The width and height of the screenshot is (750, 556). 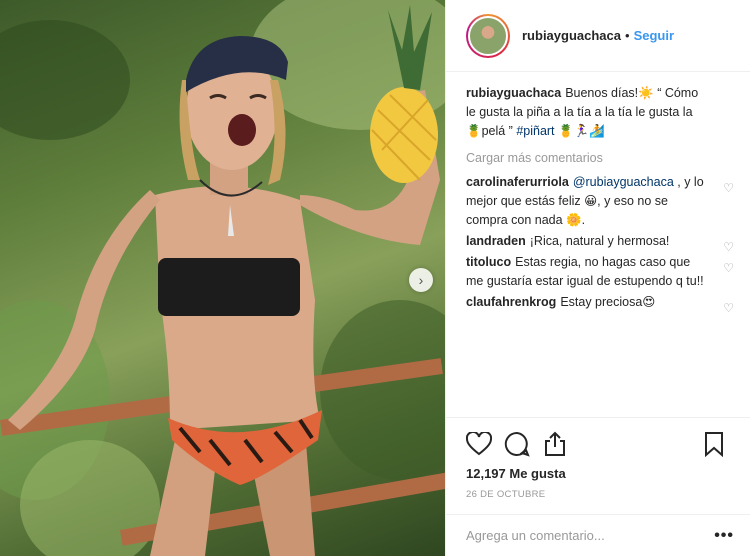 I want to click on next-photo-button: ›, so click(x=421, y=280).